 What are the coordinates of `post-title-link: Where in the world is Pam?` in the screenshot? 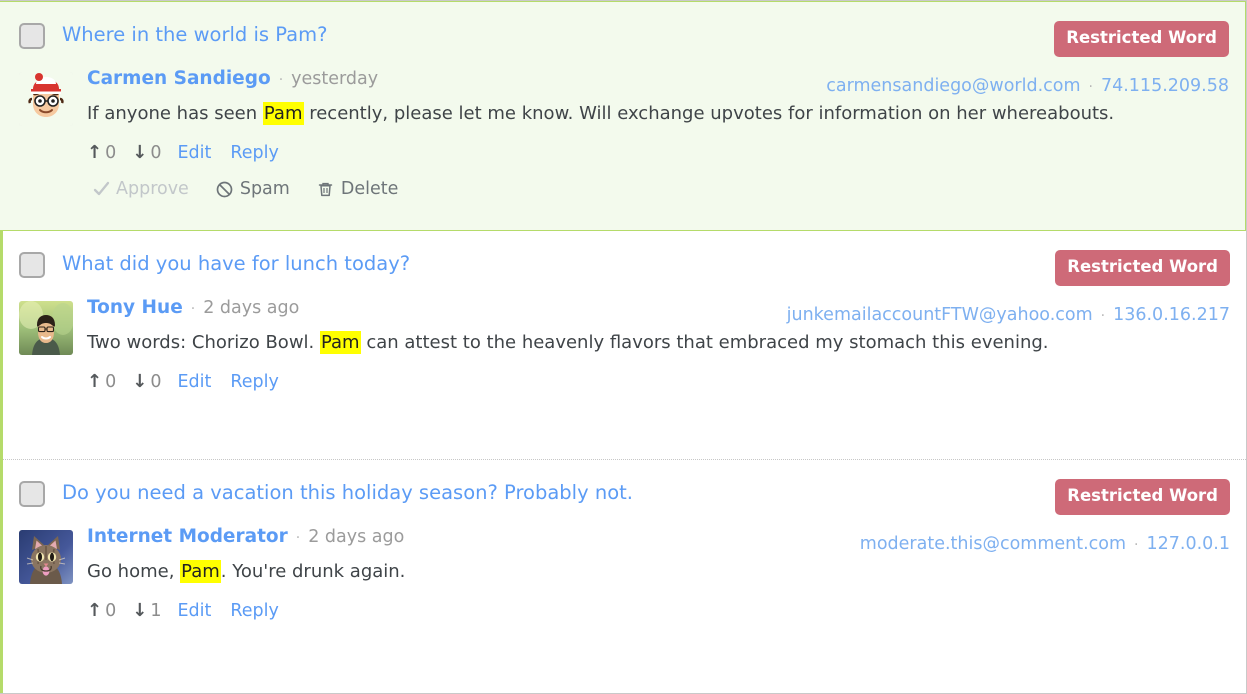 It's located at (194, 35).